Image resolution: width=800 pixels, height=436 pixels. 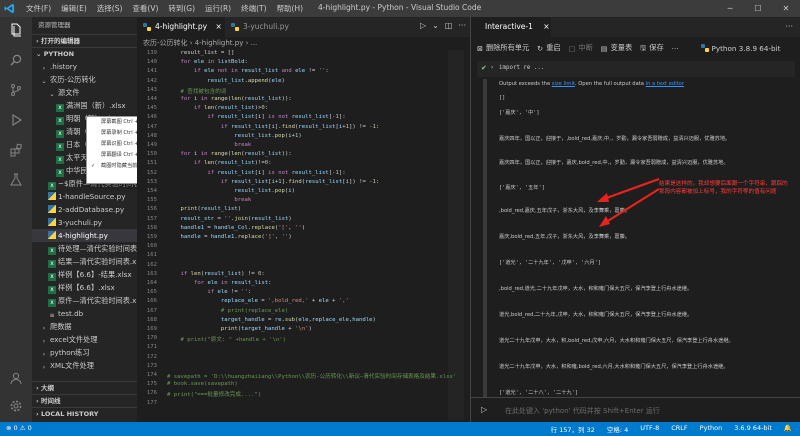 I want to click on tree-item: › 爬数据, so click(x=84, y=326).